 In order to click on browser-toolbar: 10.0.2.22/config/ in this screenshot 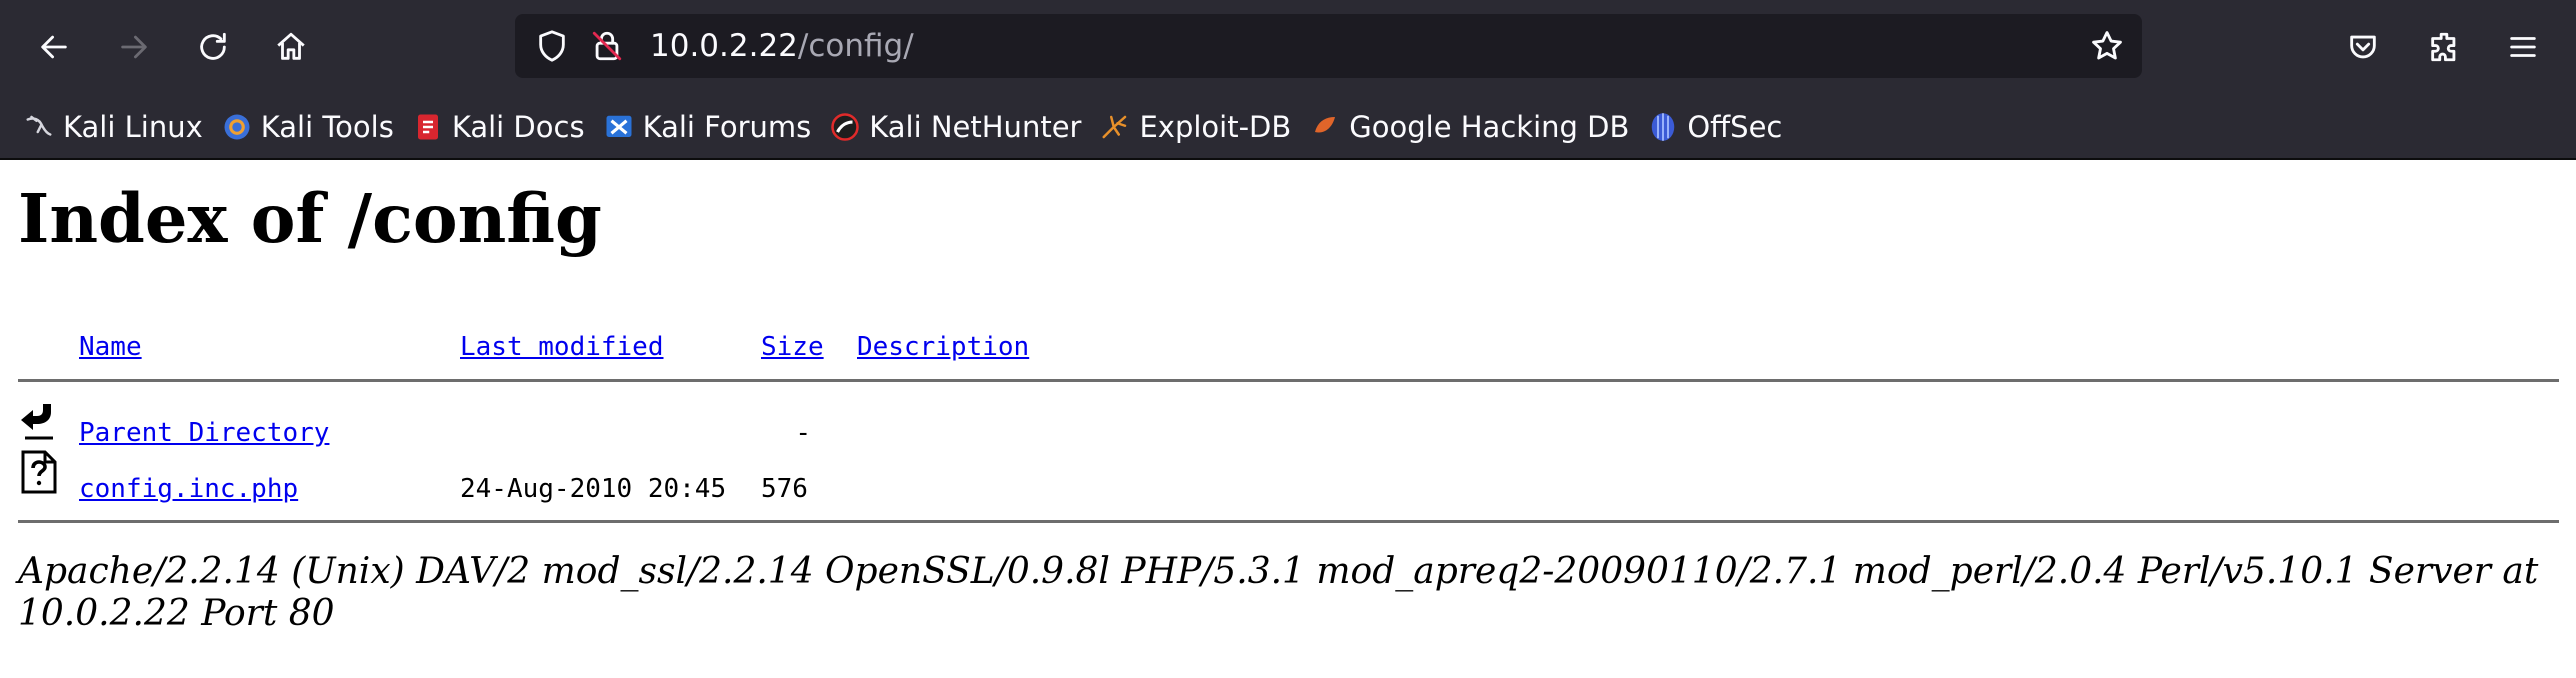, I will do `click(1288, 48)`.